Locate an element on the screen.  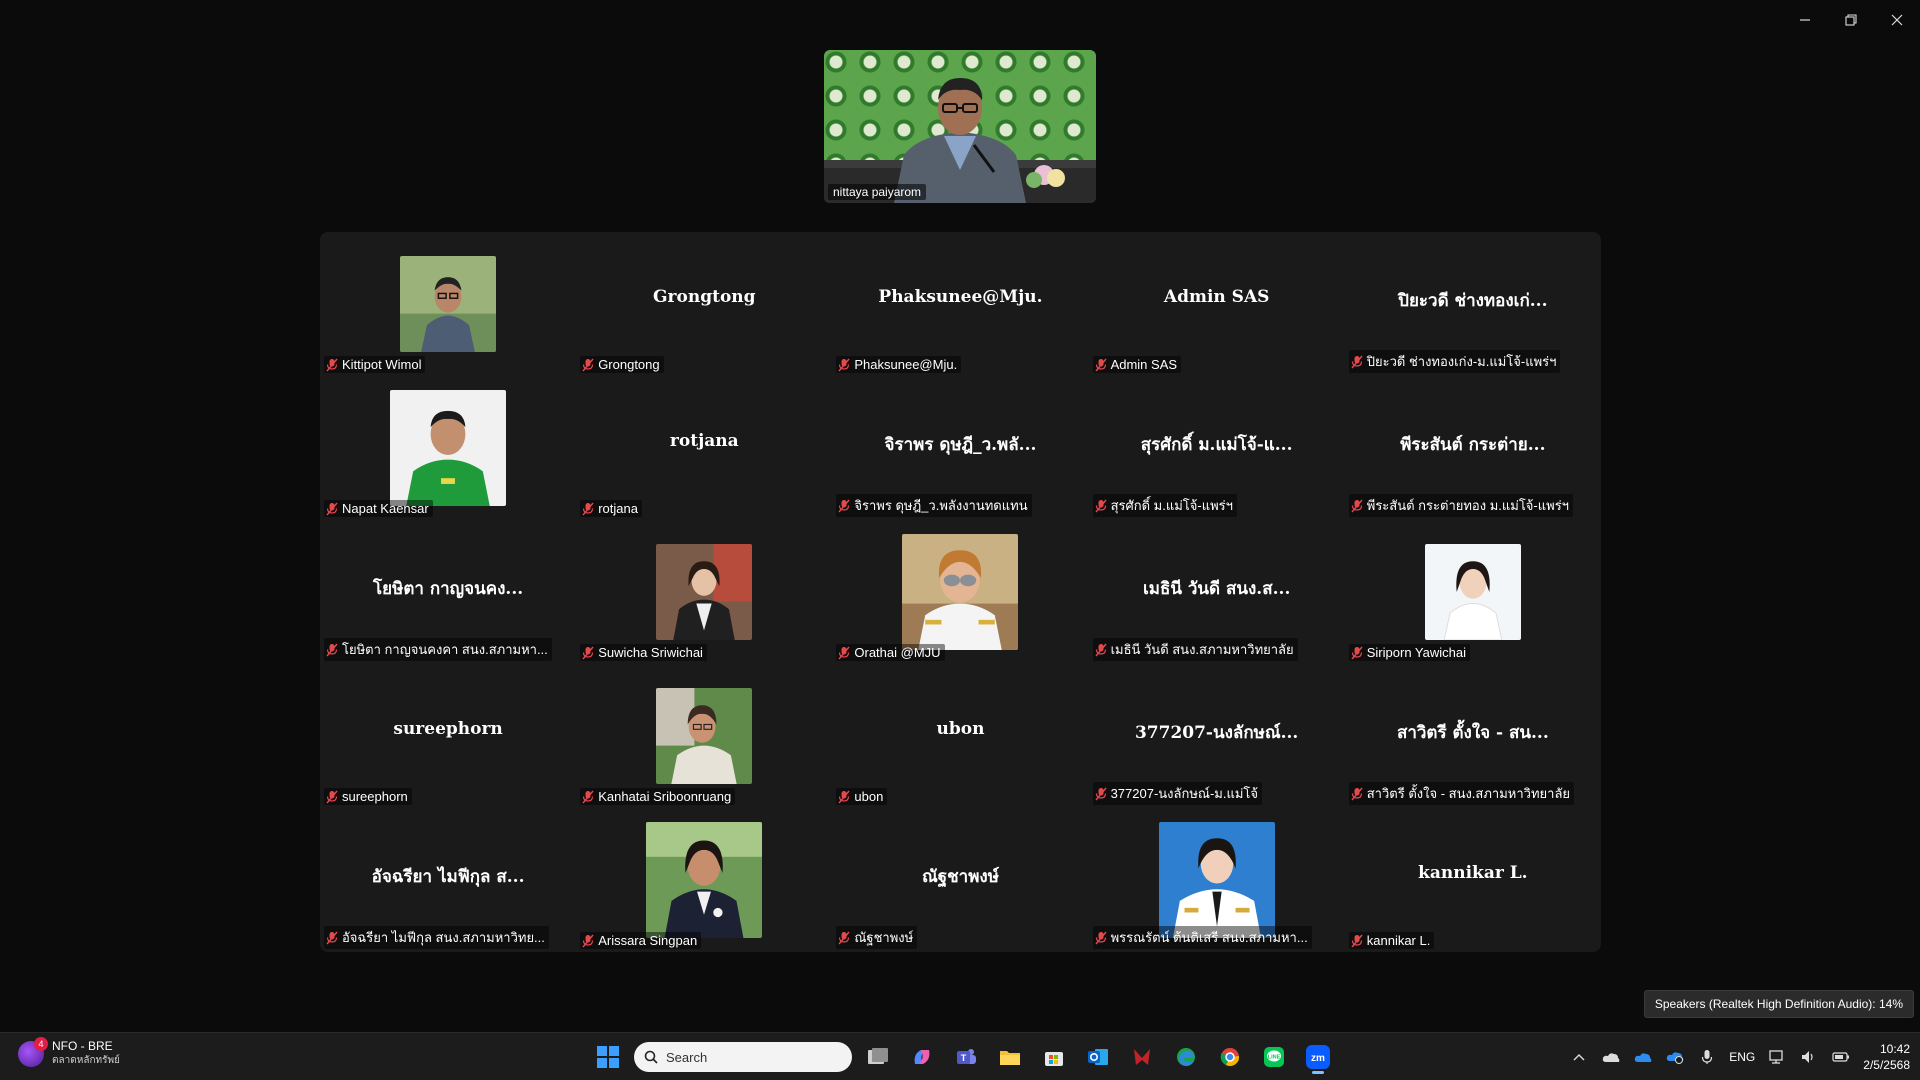
participant-label-text: Phaksunee@Mju. is located at coordinates (906, 364).